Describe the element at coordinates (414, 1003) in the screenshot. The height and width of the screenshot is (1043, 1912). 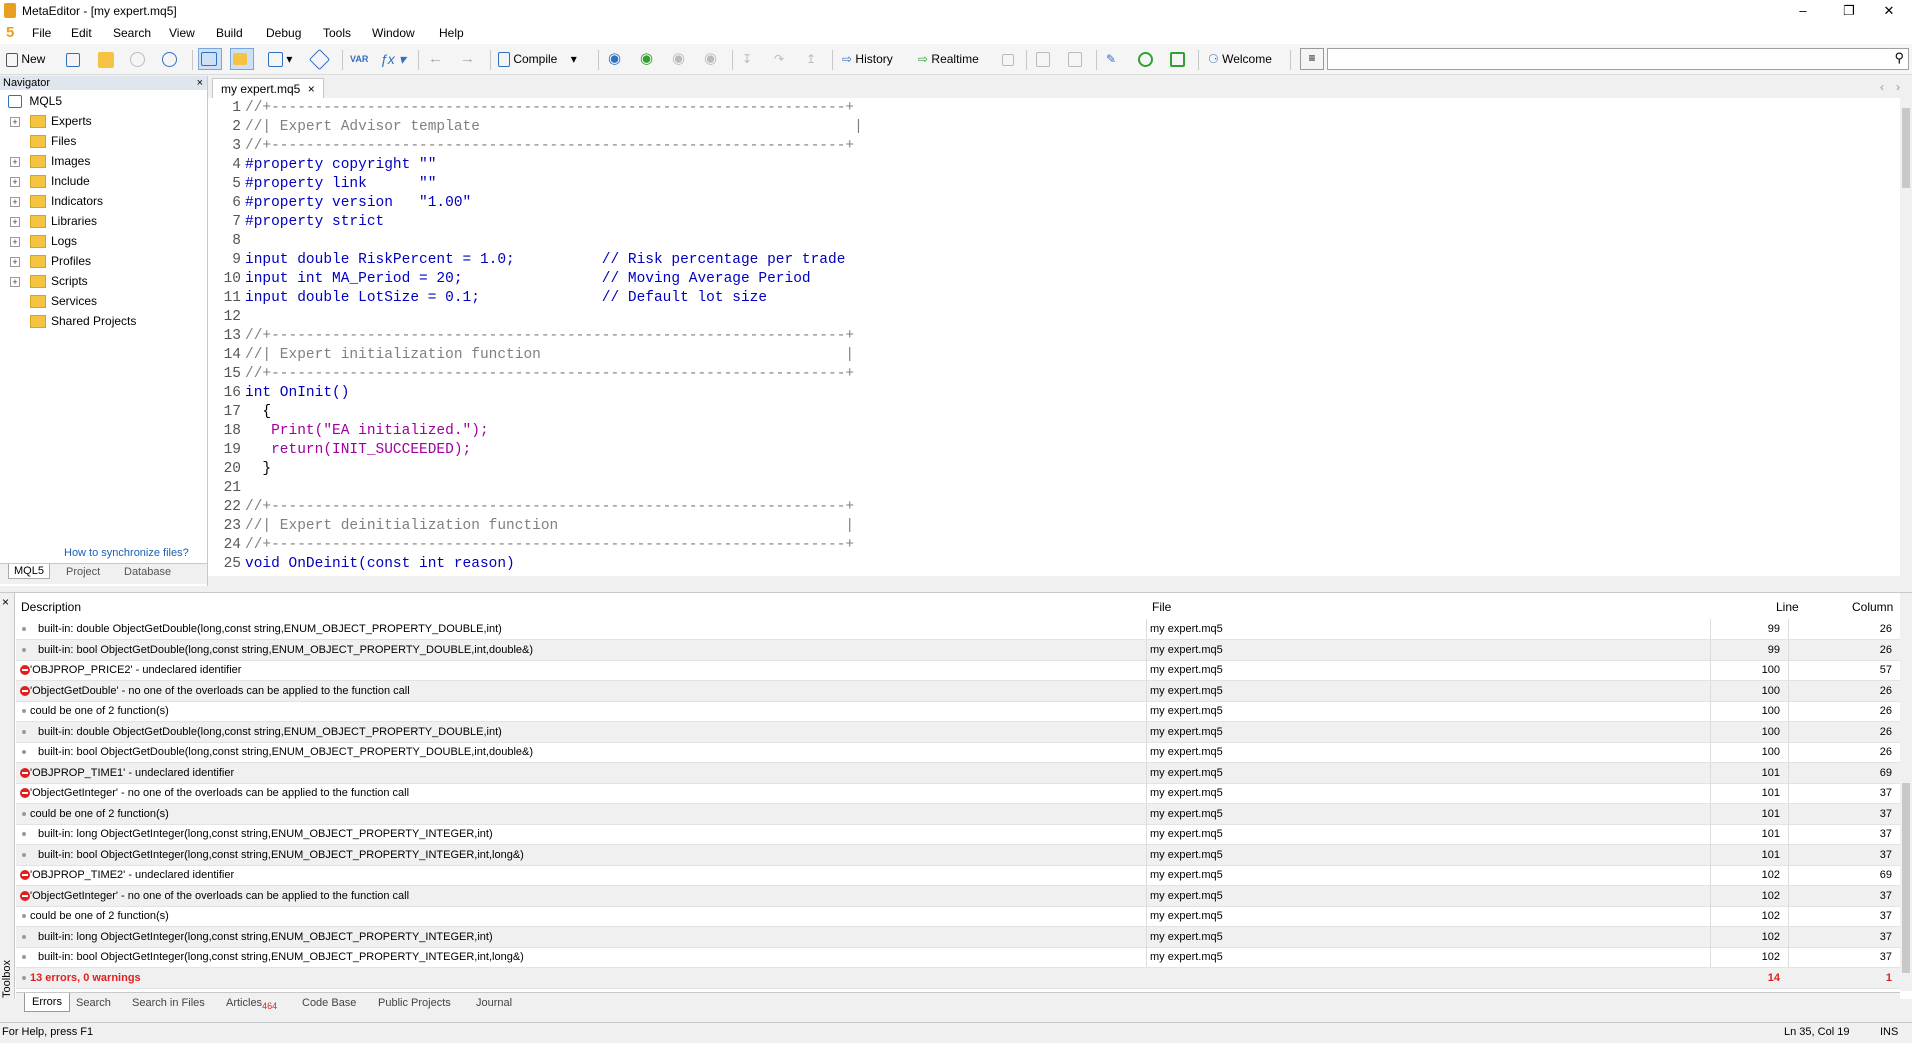
I see `tab-public-projects: Public Projects` at that location.